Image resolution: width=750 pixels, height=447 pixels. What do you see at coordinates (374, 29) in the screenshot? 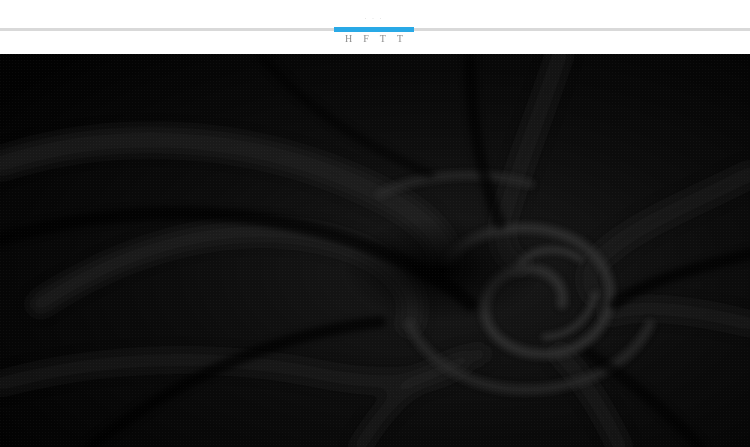
I see `accent-bar` at bounding box center [374, 29].